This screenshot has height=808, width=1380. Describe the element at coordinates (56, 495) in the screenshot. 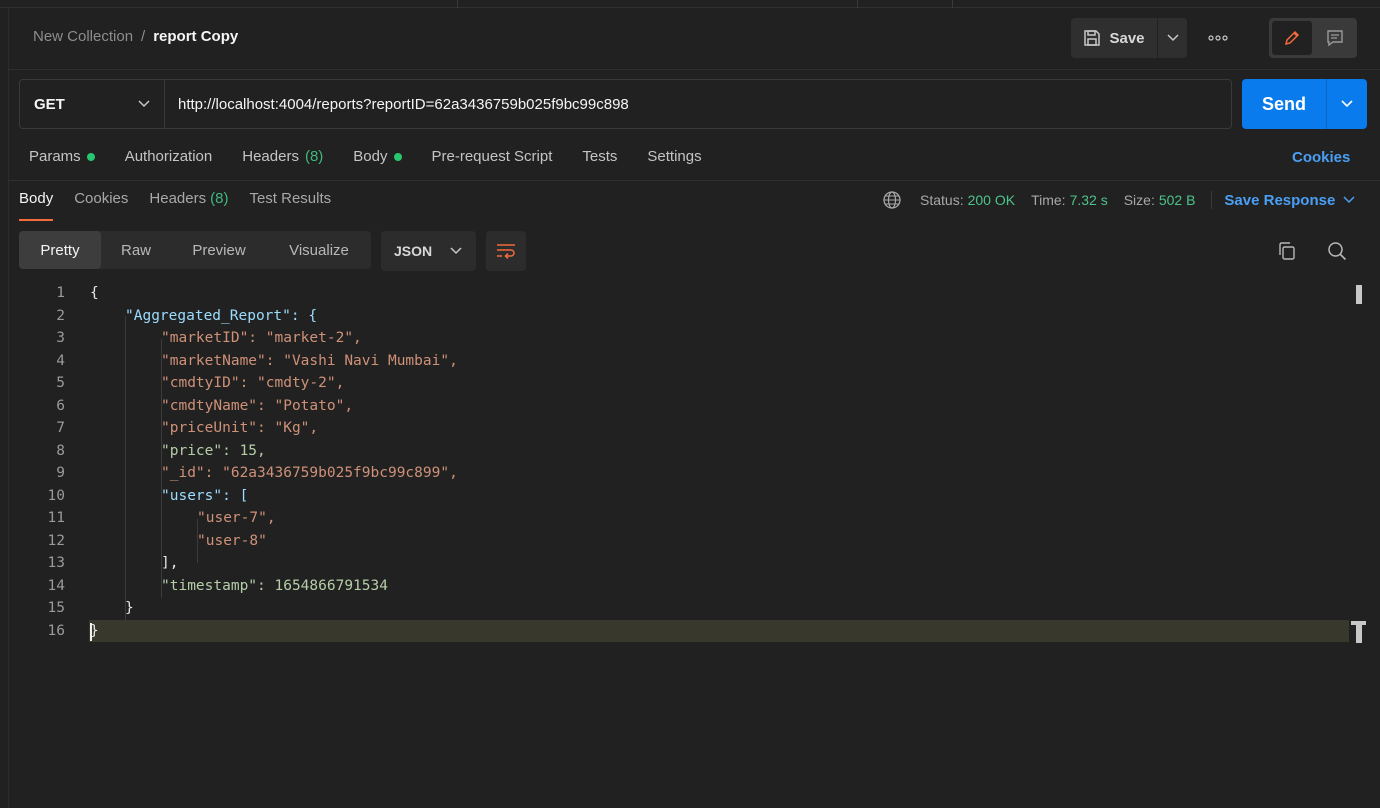

I see `line-number: 10` at that location.